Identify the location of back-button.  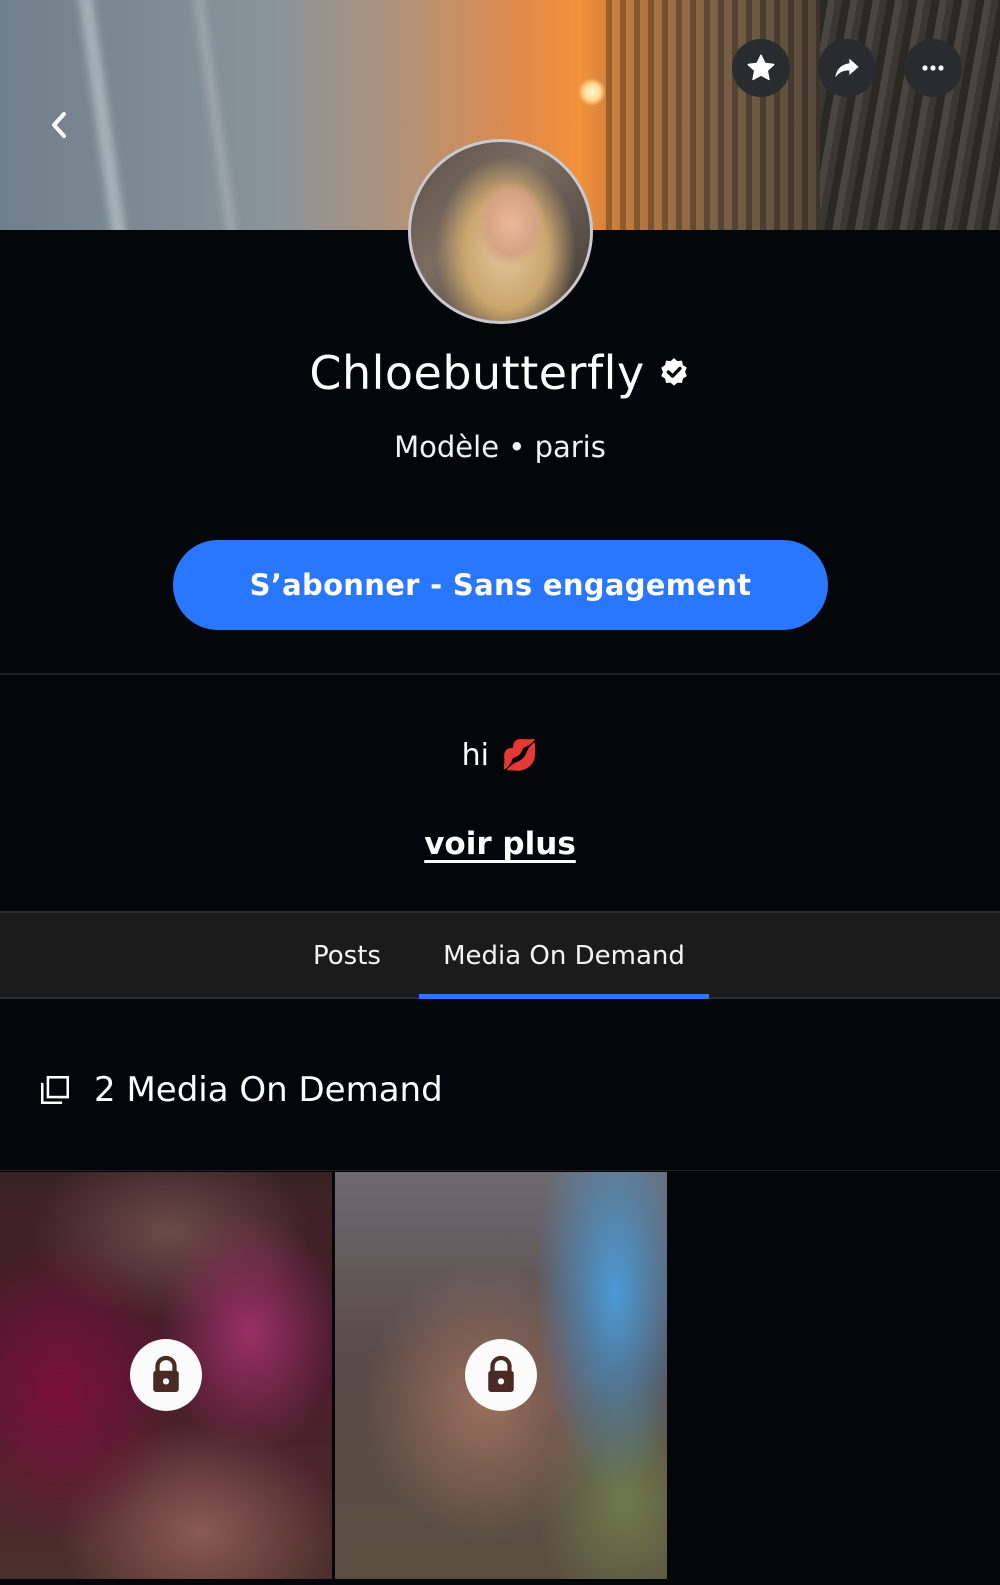
(59, 125).